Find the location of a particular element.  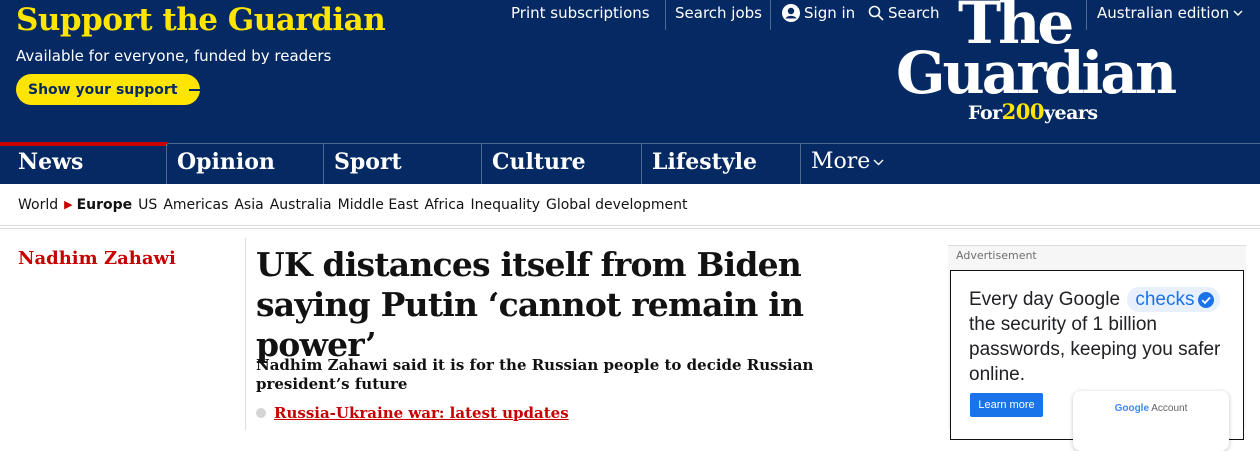

logo-line-guardian: Guardian is located at coordinates (1036, 73).